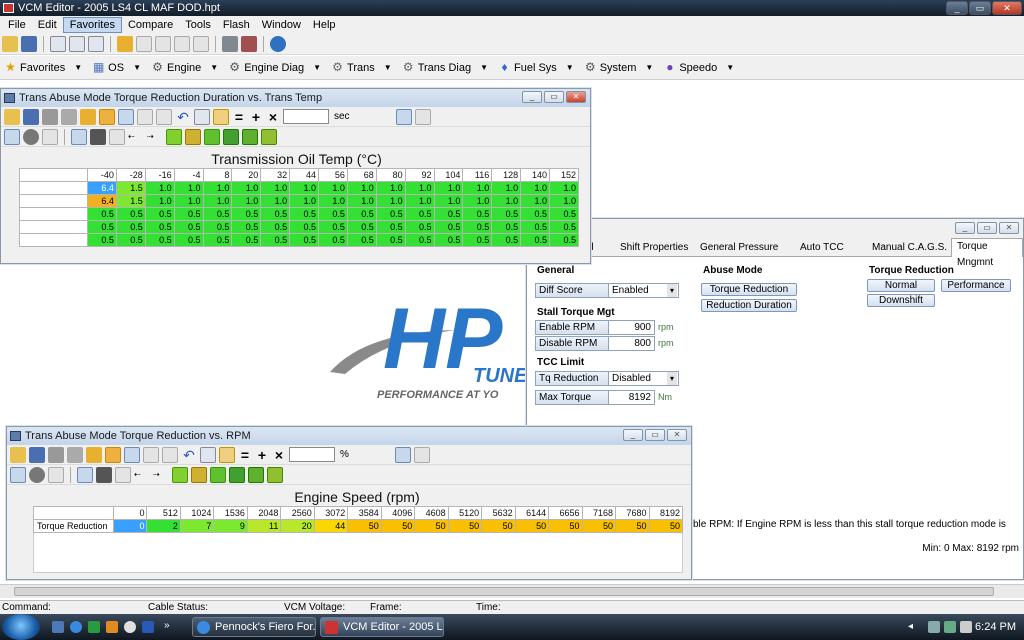 The height and width of the screenshot is (640, 1024). Describe the element at coordinates (749, 289) in the screenshot. I see `torque-reduction-button: Torque Reduction` at that location.